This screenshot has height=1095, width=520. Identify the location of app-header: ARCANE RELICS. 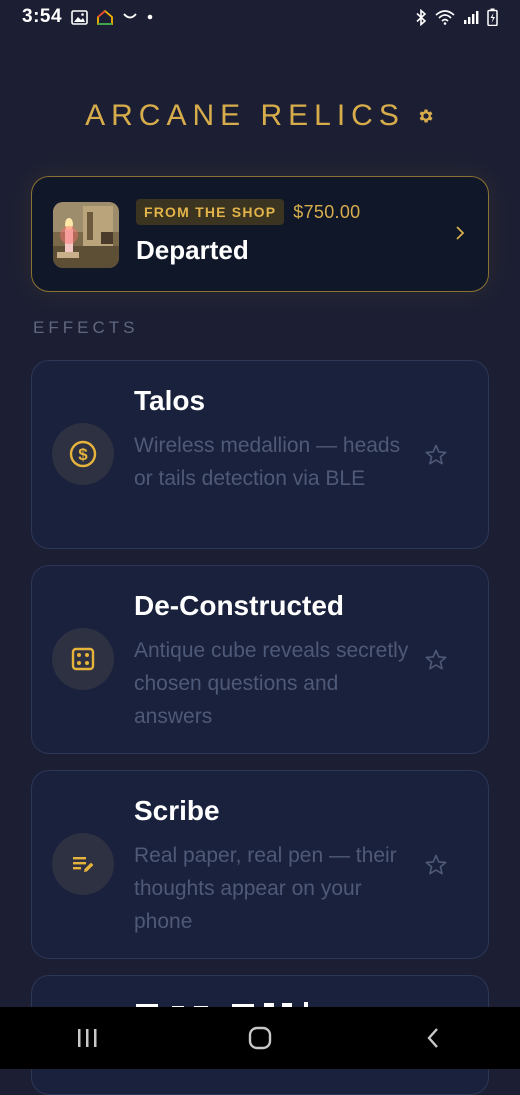
(260, 116).